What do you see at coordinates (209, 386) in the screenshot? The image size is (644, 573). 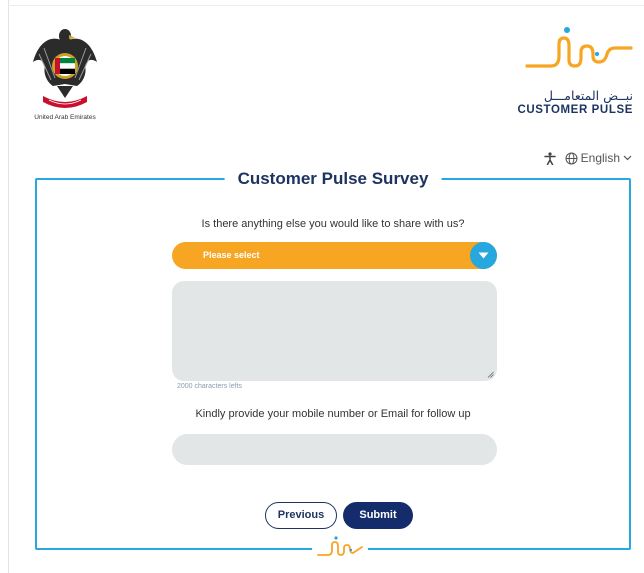 I see `char-count: 2000 characters lefts` at bounding box center [209, 386].